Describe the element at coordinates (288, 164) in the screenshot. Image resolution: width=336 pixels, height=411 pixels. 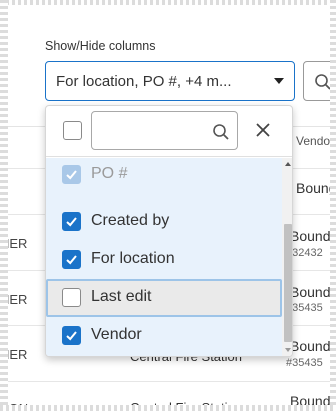
I see `scroll-up-icon` at that location.